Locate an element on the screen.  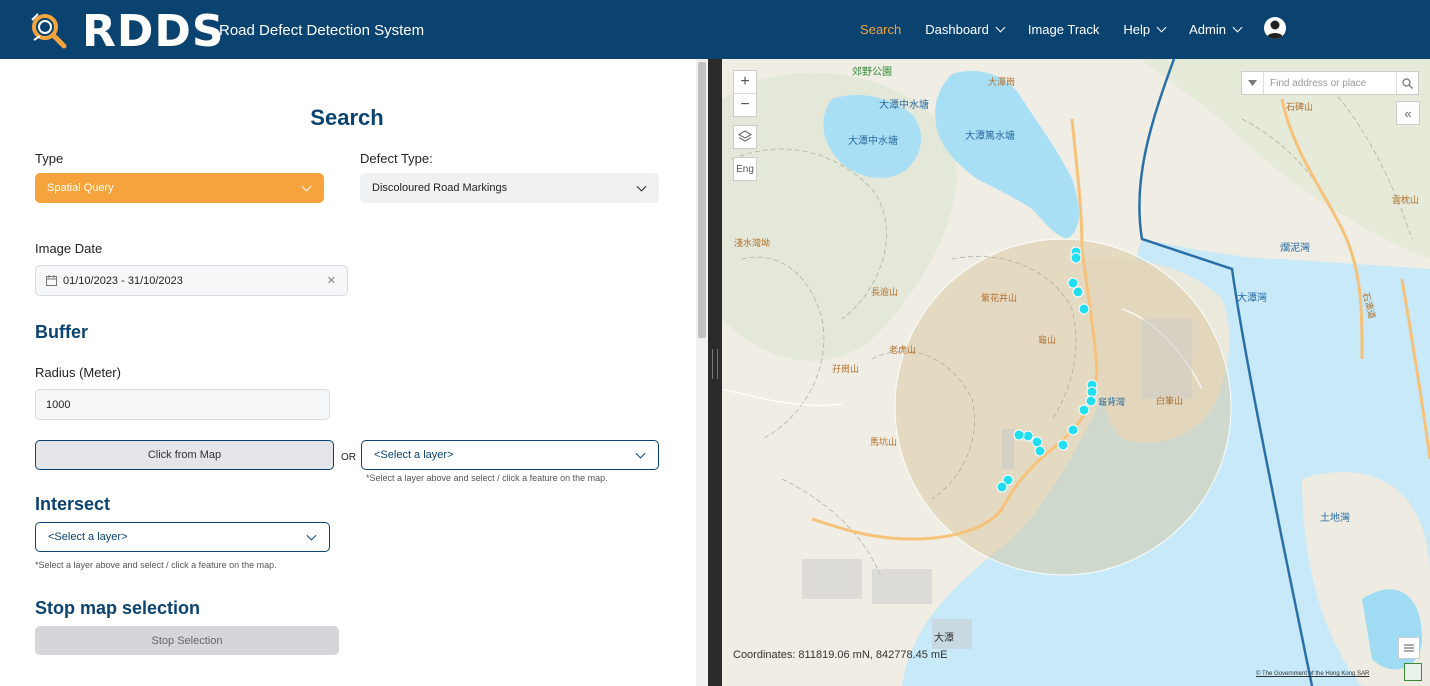
main-nav: Search Dashboard Image Track Help Admin is located at coordinates (1062, 29).